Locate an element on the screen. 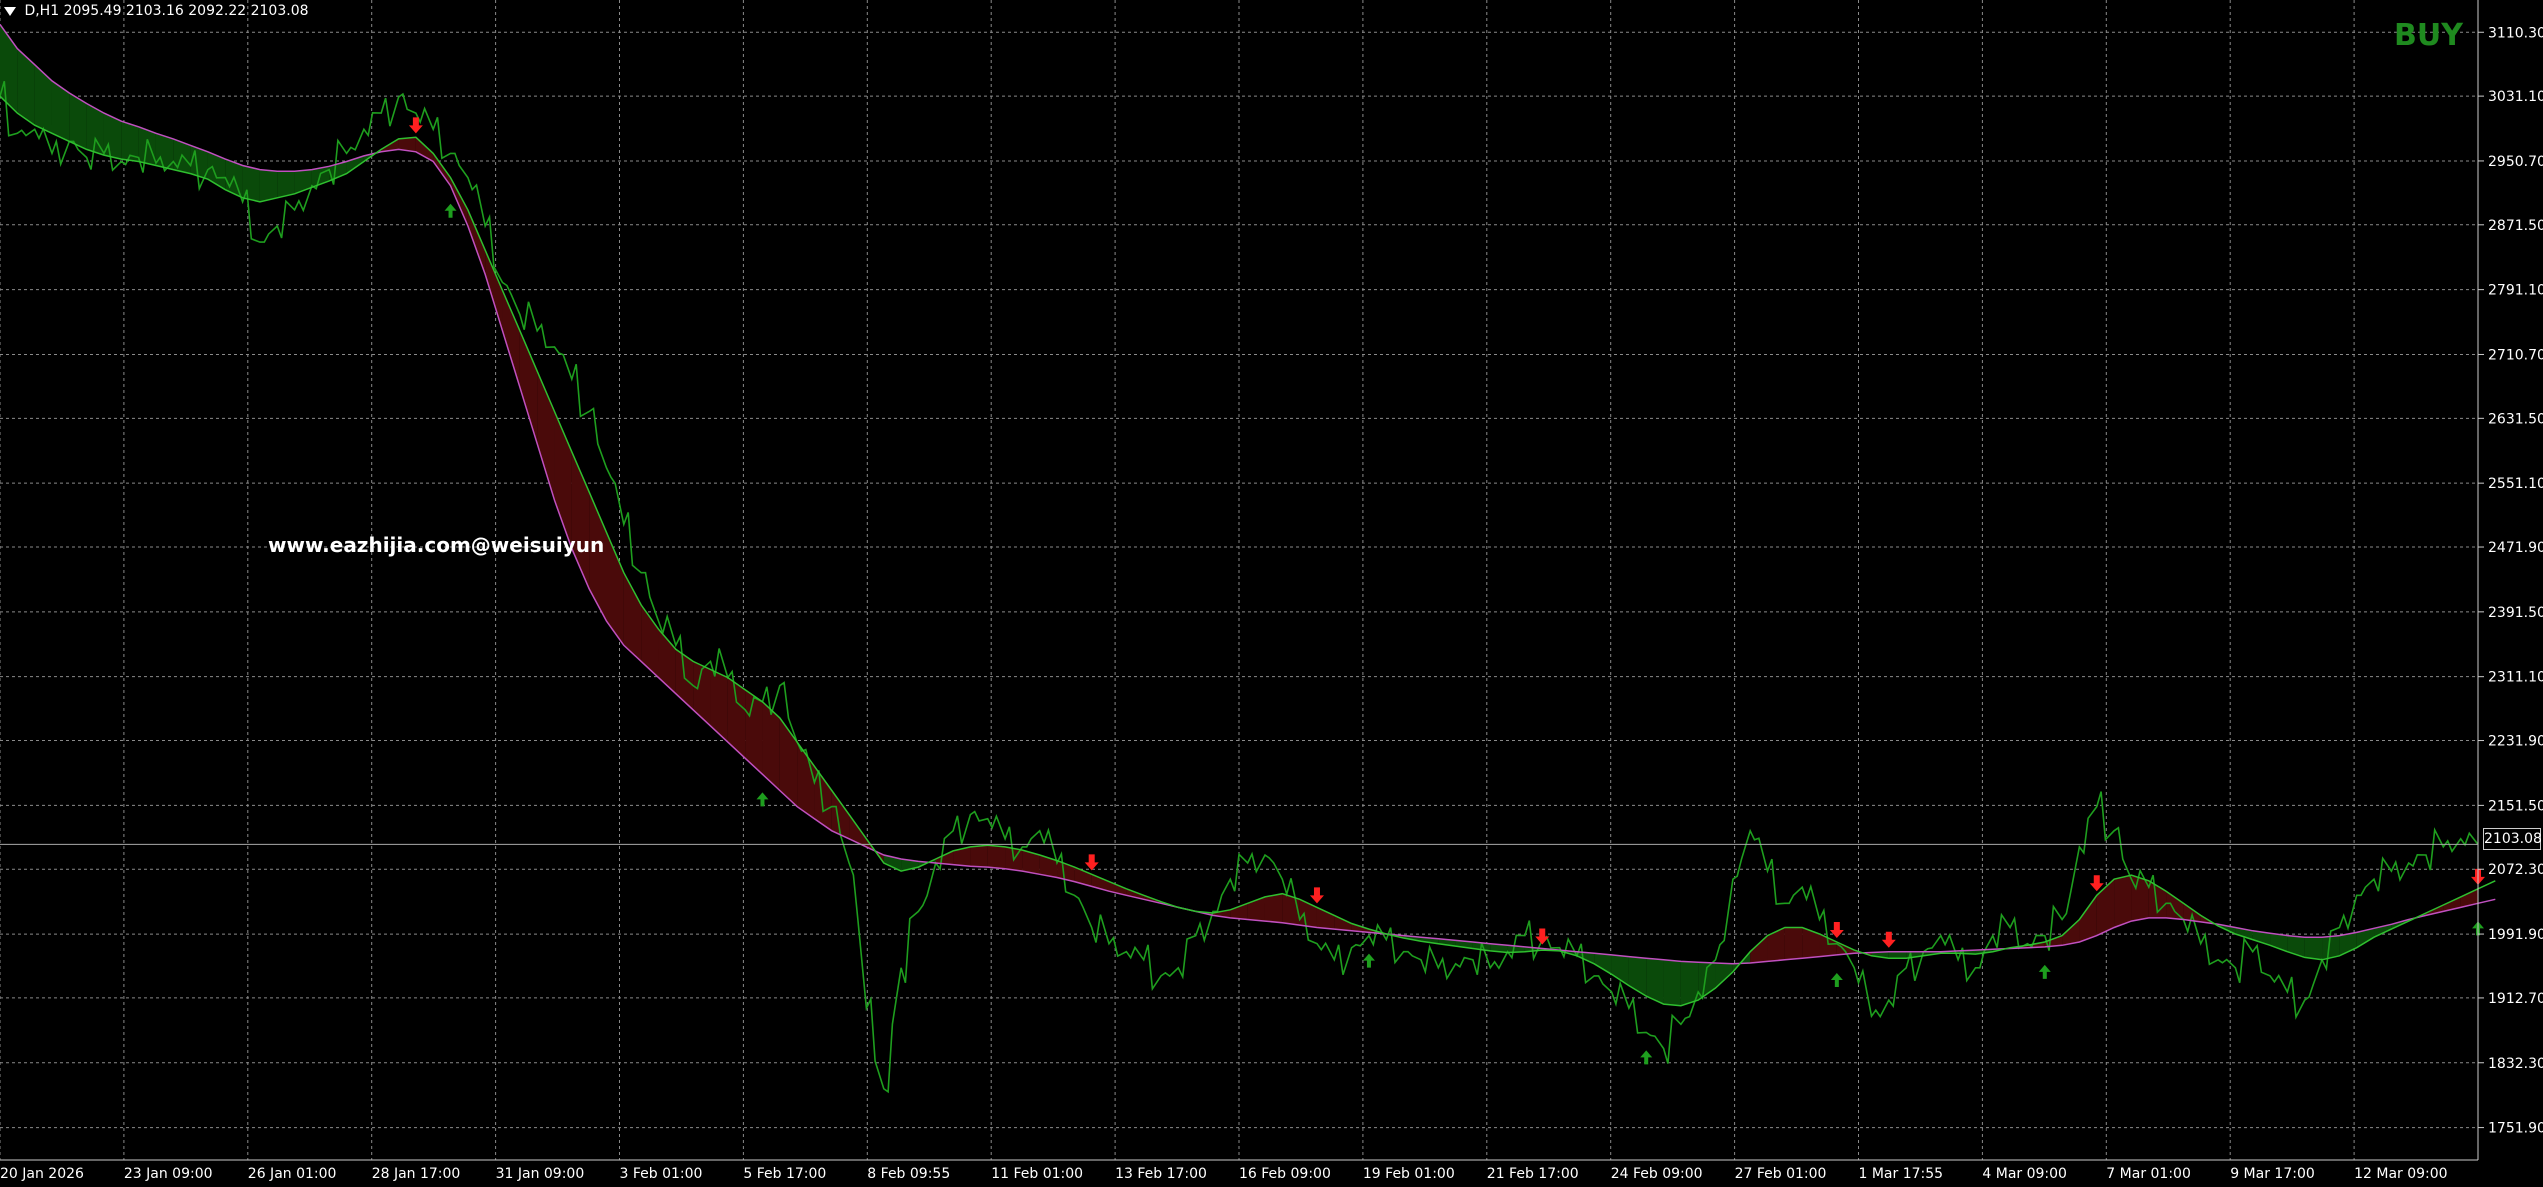  x-tick-label: 24 Feb 09:00 is located at coordinates (1657, 1174).